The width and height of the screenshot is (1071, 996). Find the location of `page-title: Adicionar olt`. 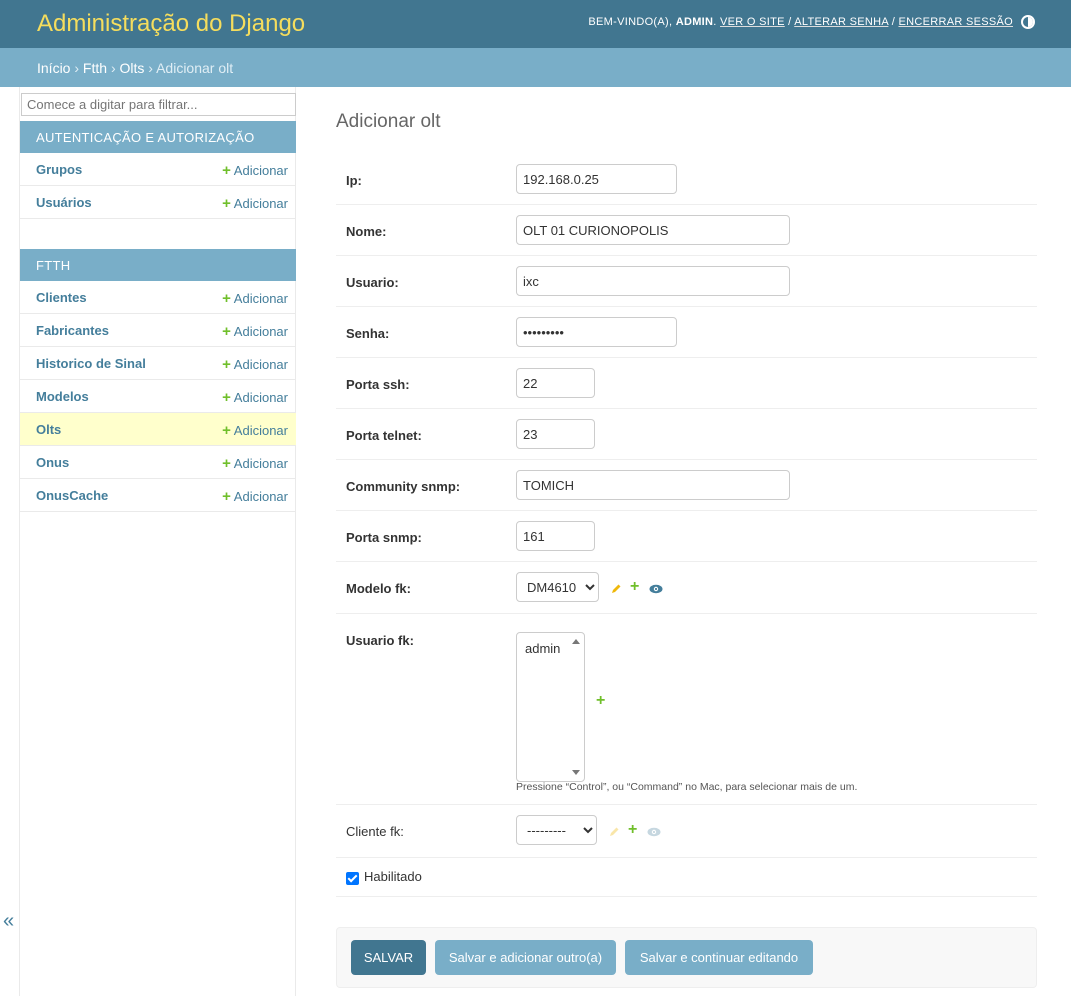

page-title: Adicionar olt is located at coordinates (388, 121).